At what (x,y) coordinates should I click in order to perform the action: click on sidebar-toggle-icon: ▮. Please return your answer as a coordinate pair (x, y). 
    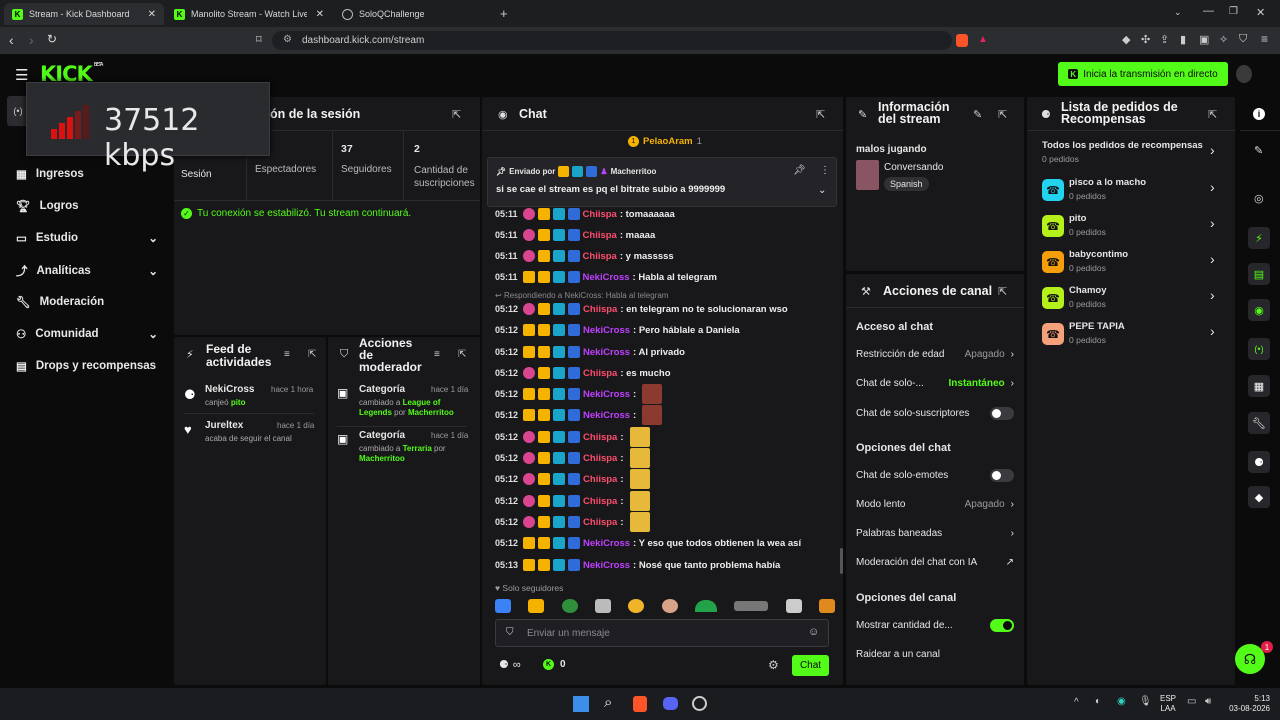
    Looking at the image, I should click on (1183, 39).